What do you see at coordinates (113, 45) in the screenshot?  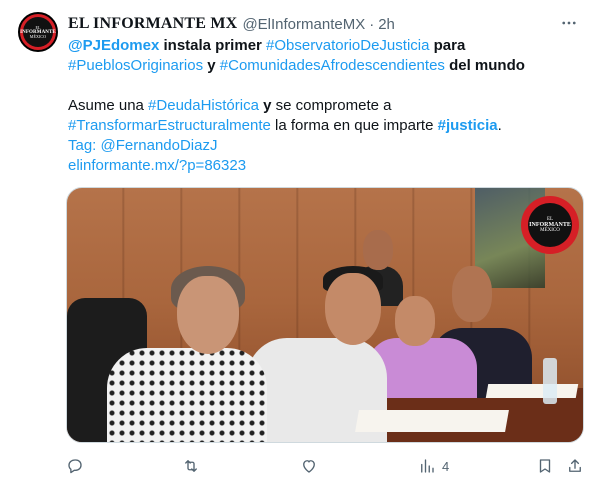 I see `mention-pjedomex: @PJEdomex` at bounding box center [113, 45].